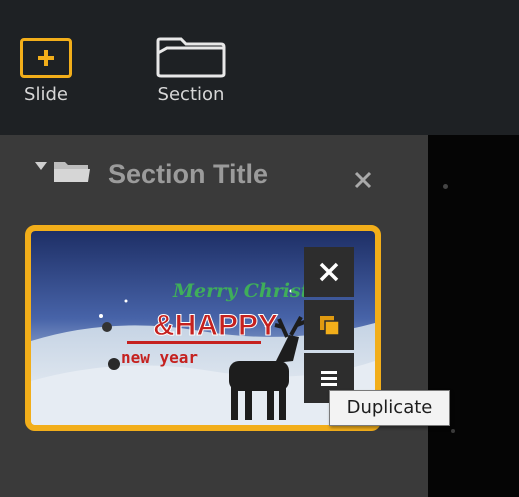 The image size is (519, 497). I want to click on duplicate-slide-button, so click(329, 325).